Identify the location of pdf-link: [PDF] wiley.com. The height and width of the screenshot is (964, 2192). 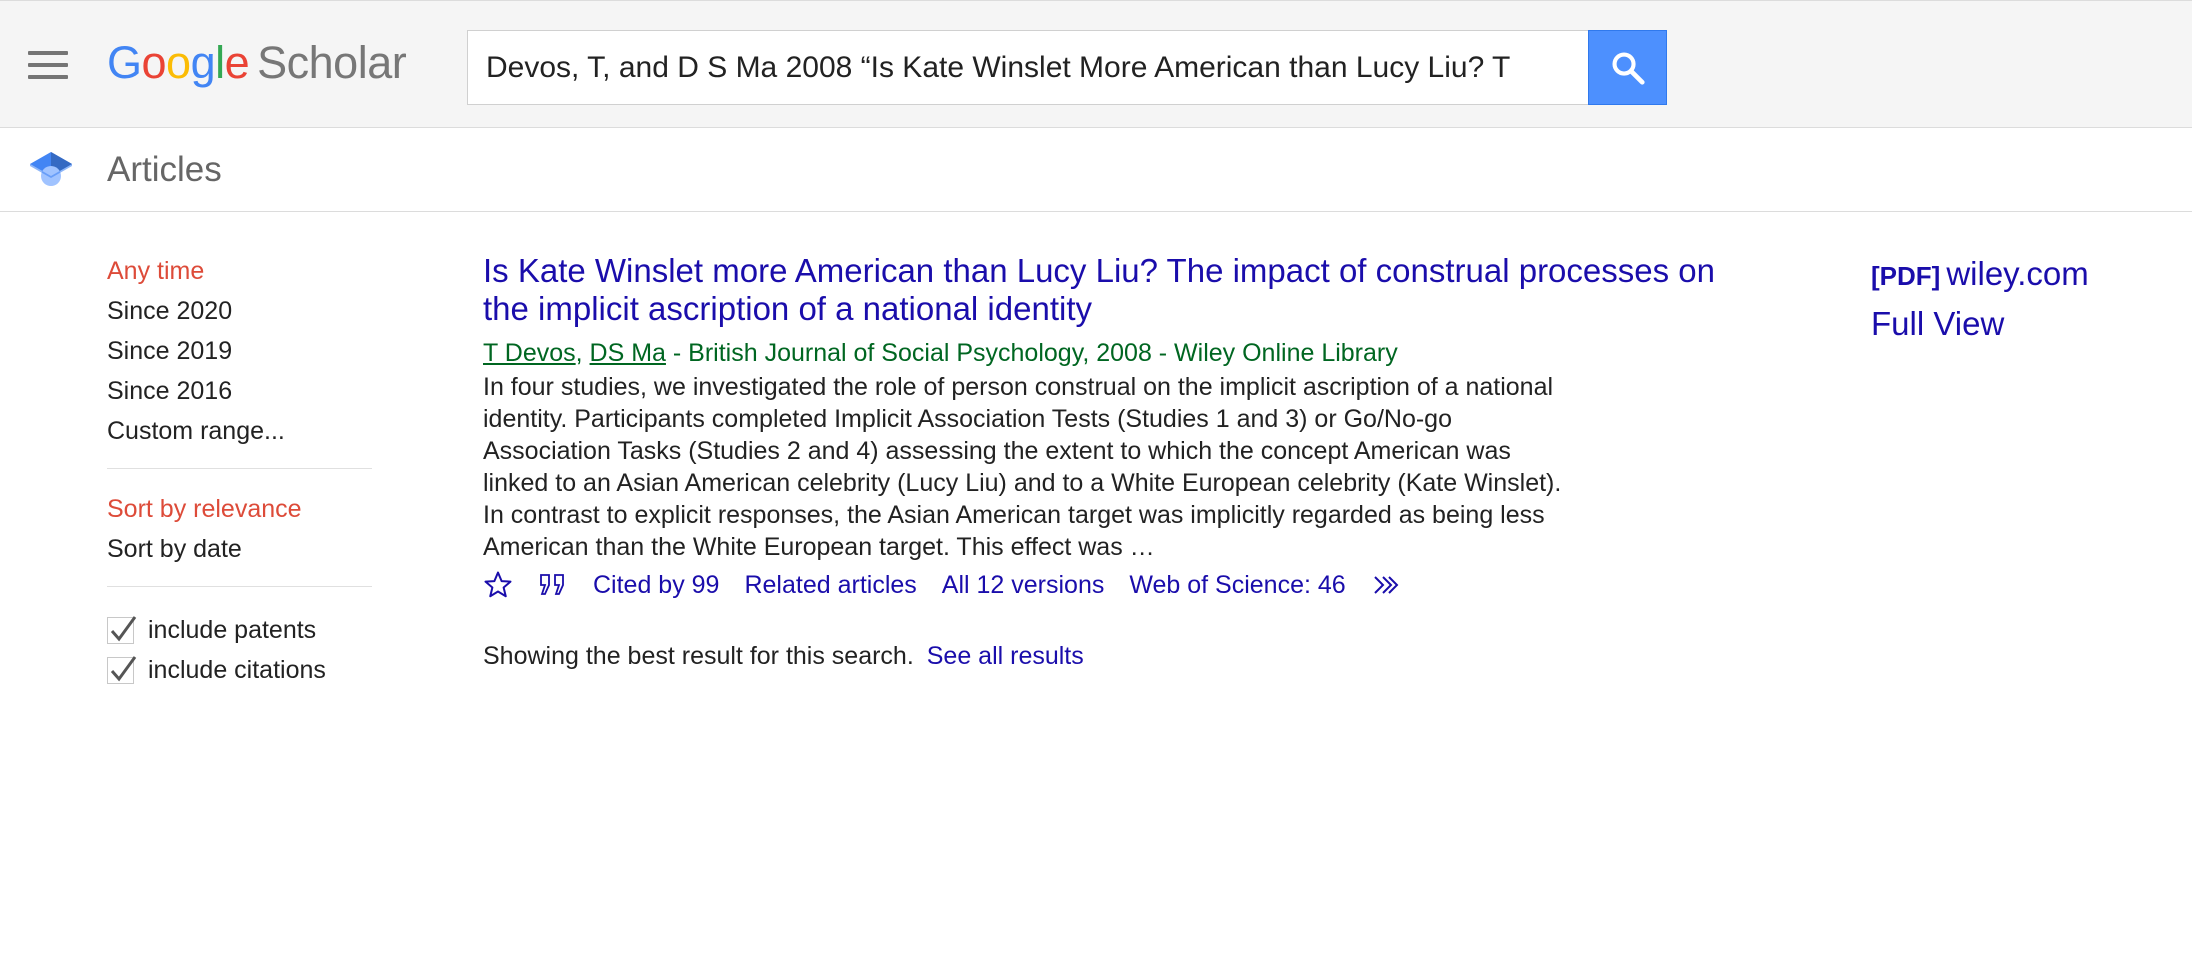
(1980, 275).